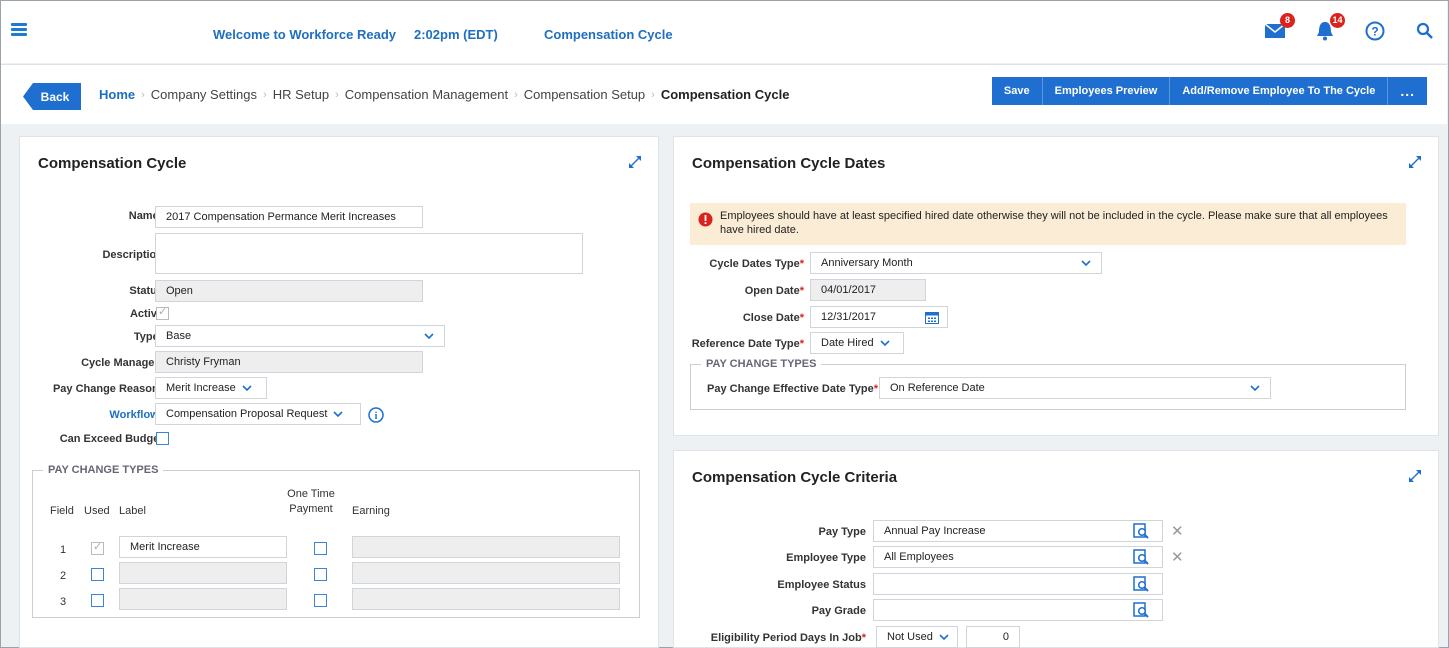 Image resolution: width=1449 pixels, height=648 pixels. I want to click on col-earning: Earning, so click(371, 511).